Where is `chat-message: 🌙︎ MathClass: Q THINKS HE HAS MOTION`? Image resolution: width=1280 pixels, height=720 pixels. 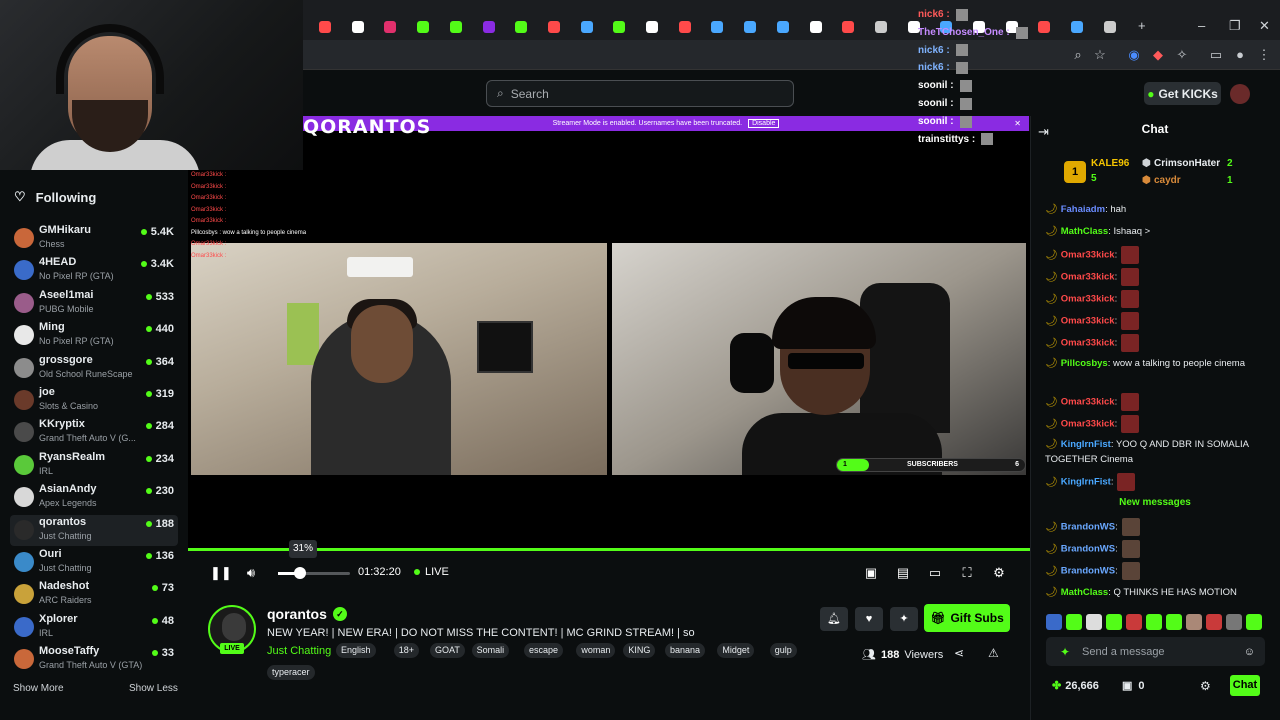 chat-message: 🌙︎ MathClass: Q THINKS HE HAS MOTION is located at coordinates (1159, 592).